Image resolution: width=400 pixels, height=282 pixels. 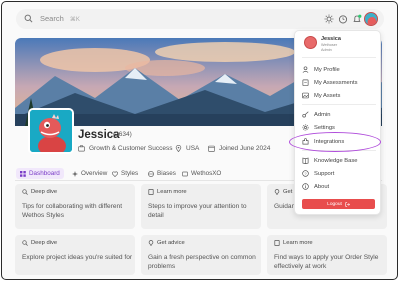 I want to click on tab-label: Biases, so click(x=166, y=173).